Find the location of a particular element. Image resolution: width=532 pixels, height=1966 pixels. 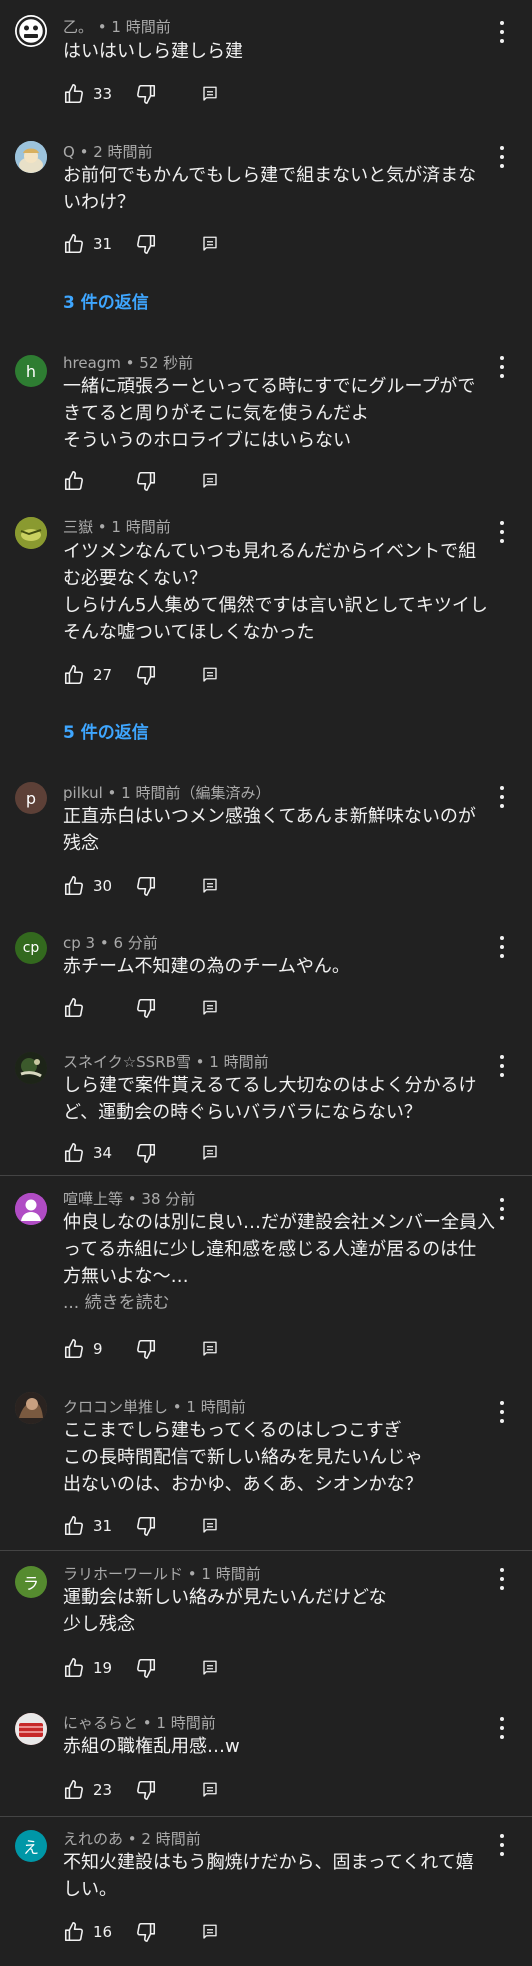

like-button: 23 is located at coordinates (87, 1790).